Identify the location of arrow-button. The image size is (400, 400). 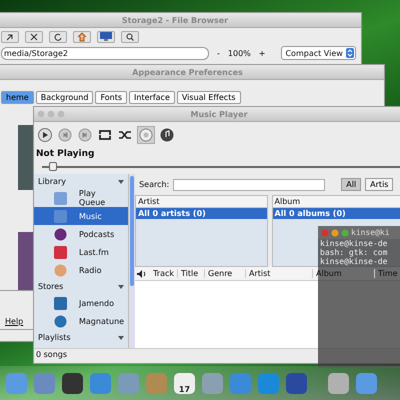
(10, 37).